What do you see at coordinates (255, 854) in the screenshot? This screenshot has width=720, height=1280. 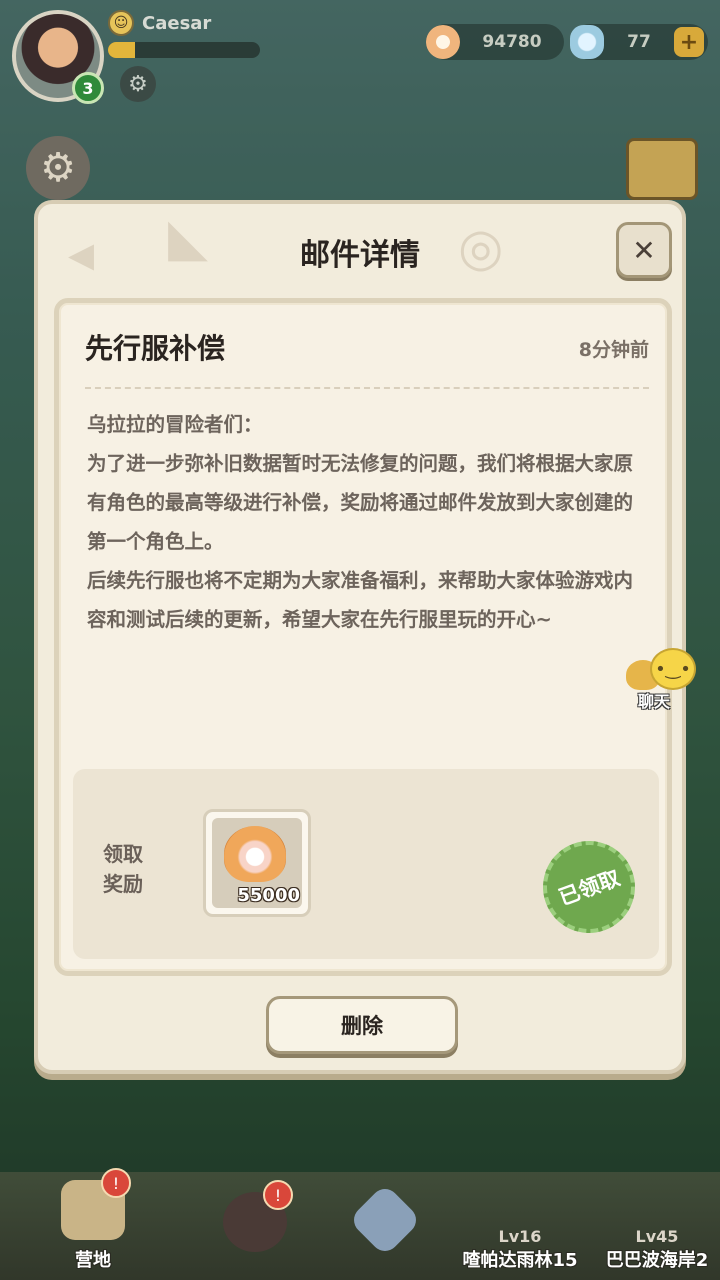 I see `pearl-shell-icon` at bounding box center [255, 854].